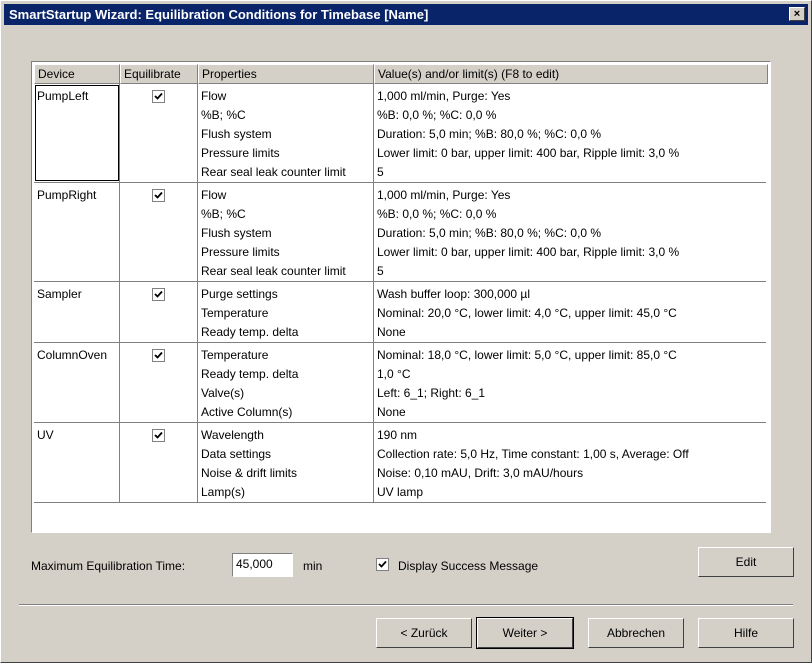  I want to click on edit-button: Edit, so click(746, 562).